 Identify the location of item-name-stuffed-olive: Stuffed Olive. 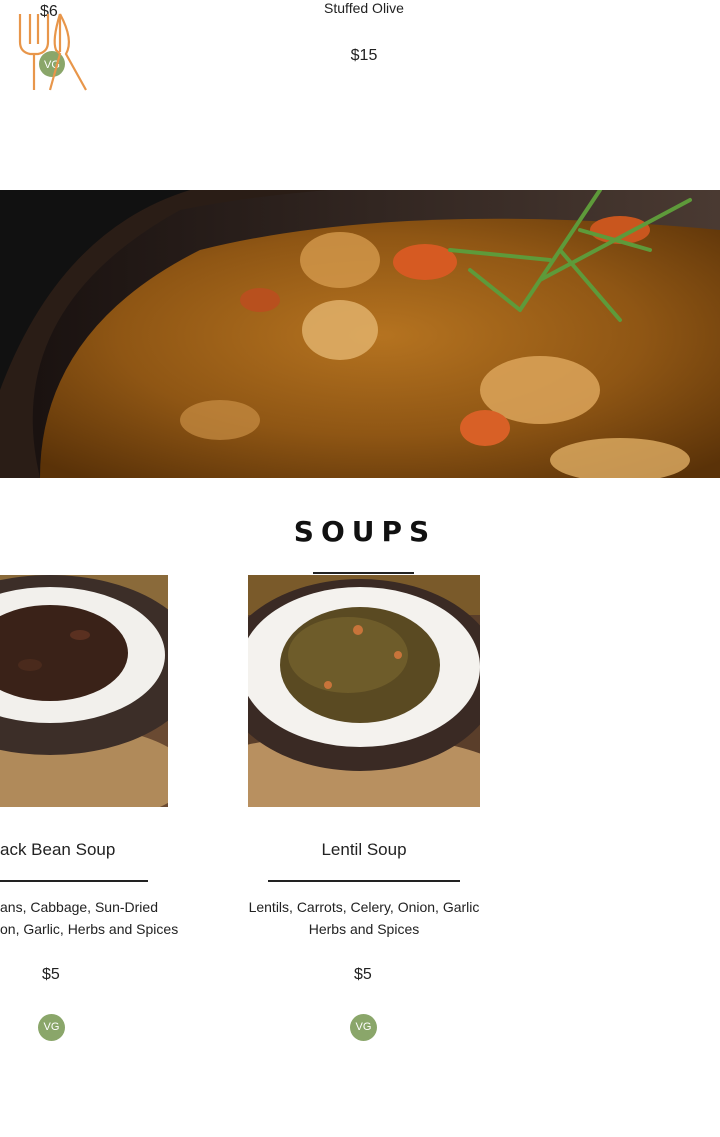
(364, 8).